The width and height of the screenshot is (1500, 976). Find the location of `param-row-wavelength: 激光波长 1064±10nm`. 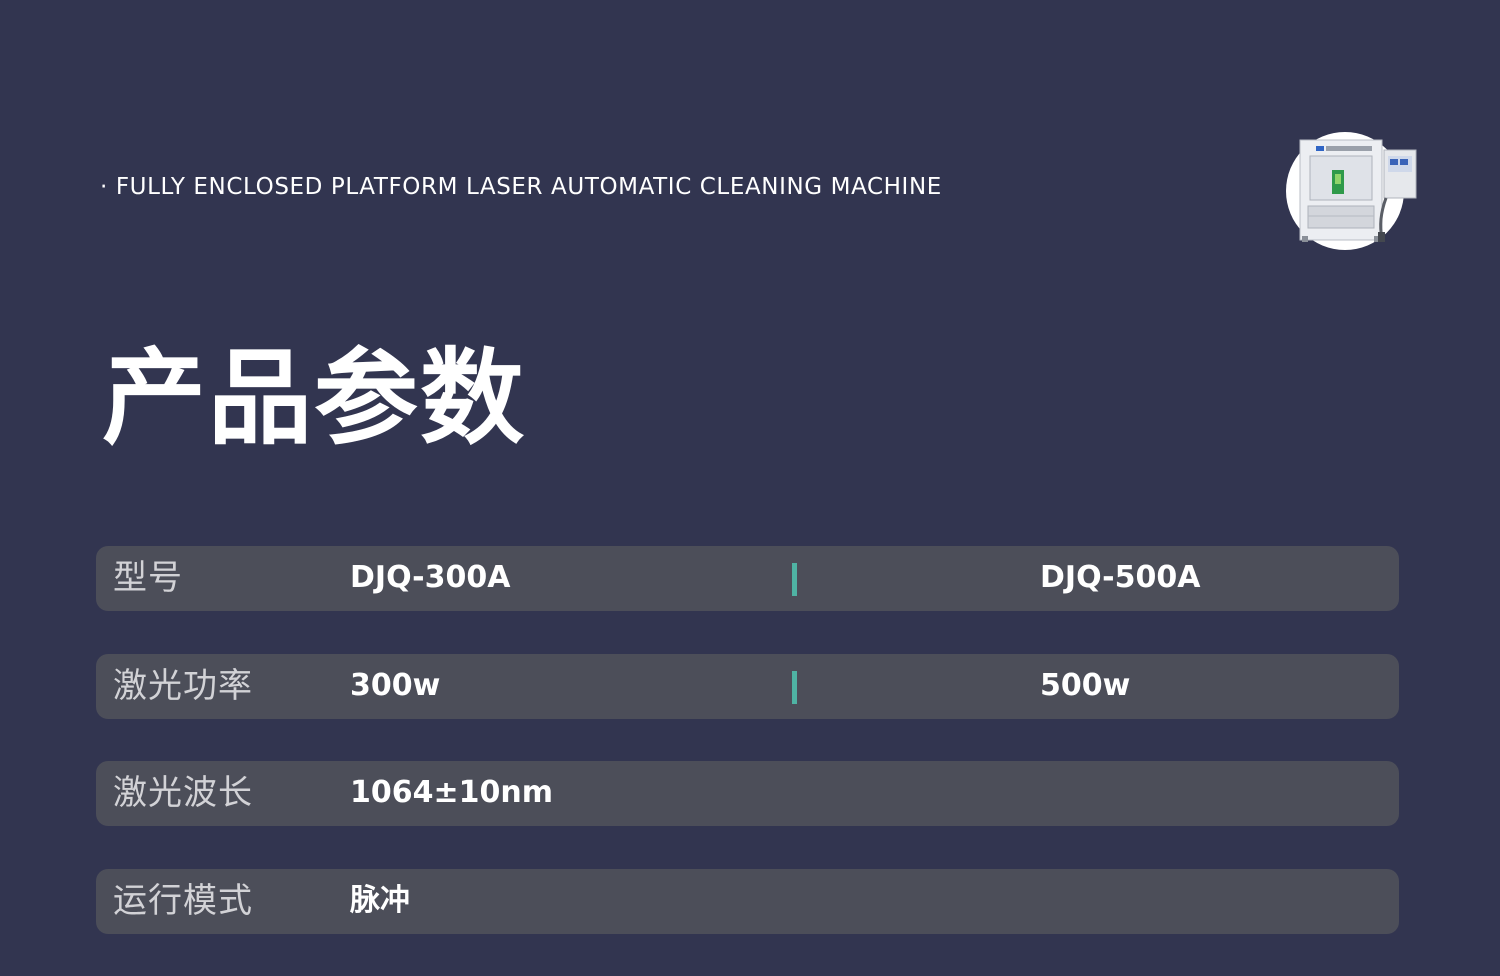

param-row-wavelength: 激光波长 1064±10nm is located at coordinates (747, 793).